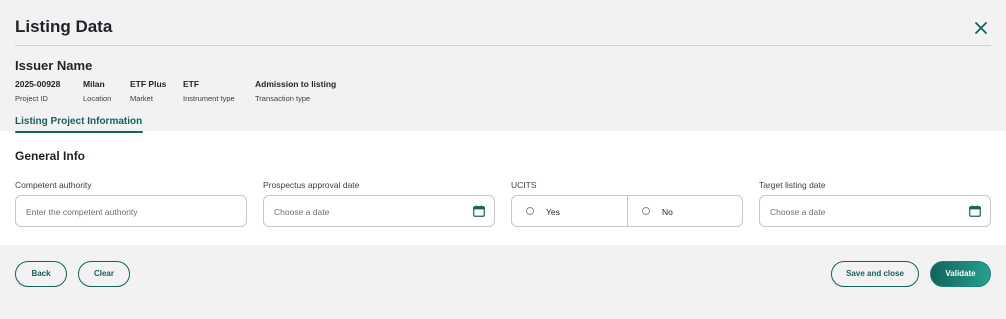  I want to click on meta-label: Project ID, so click(31, 98).